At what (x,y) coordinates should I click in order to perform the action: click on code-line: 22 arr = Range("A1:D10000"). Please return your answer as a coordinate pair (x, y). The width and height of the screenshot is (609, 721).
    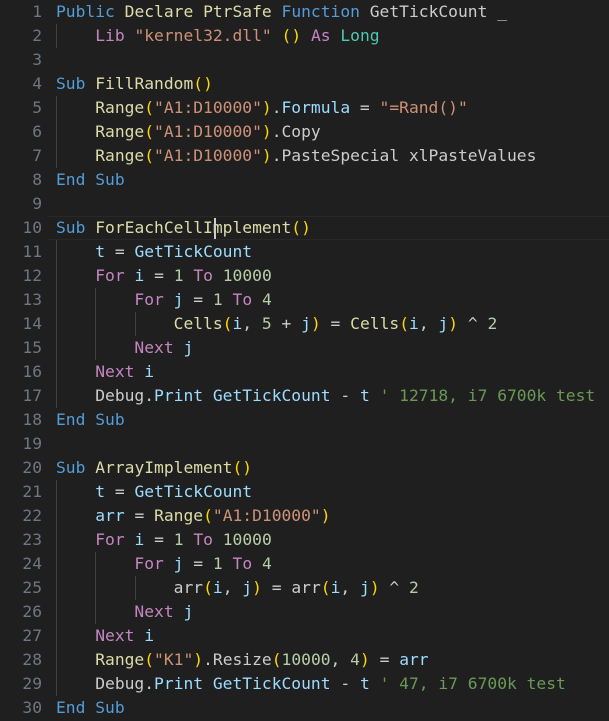
    Looking at the image, I should click on (304, 516).